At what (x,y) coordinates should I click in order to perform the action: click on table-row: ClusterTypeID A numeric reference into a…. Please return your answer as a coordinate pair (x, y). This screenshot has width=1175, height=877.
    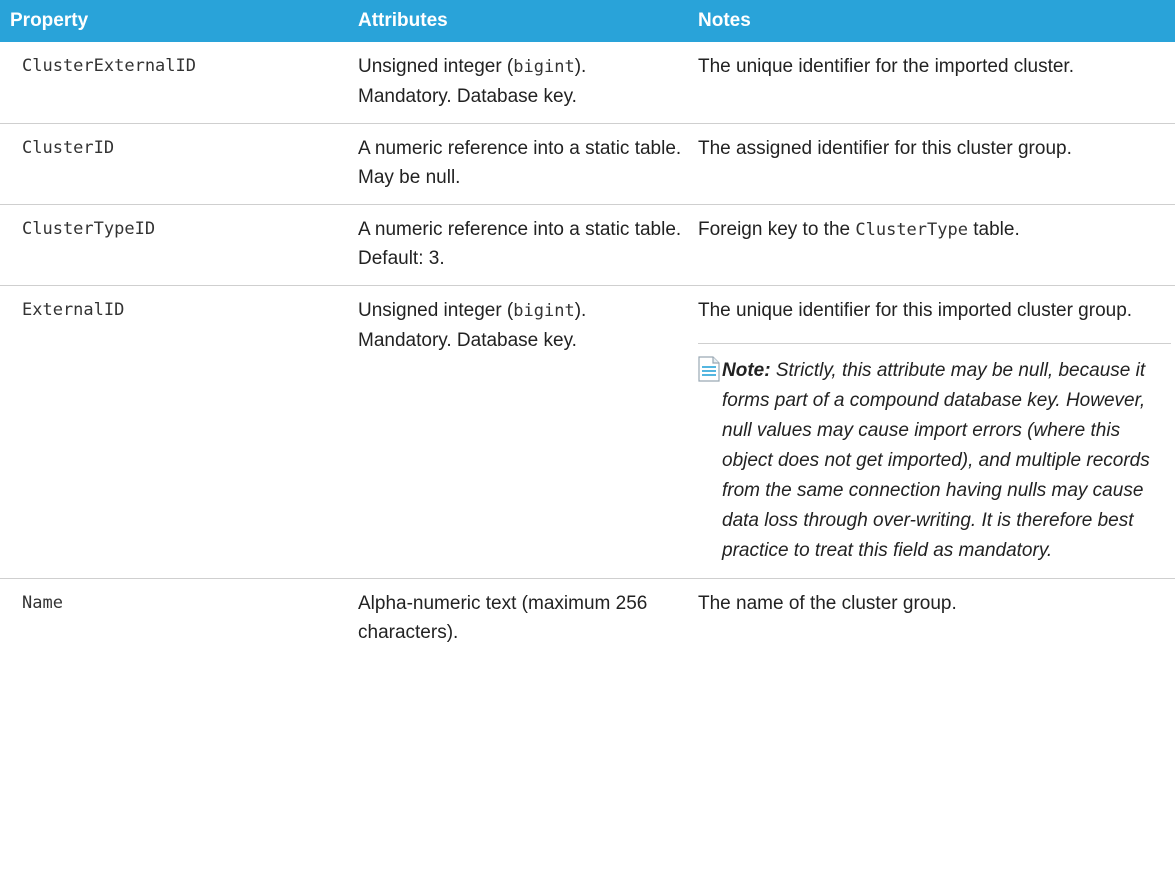
    Looking at the image, I should click on (587, 245).